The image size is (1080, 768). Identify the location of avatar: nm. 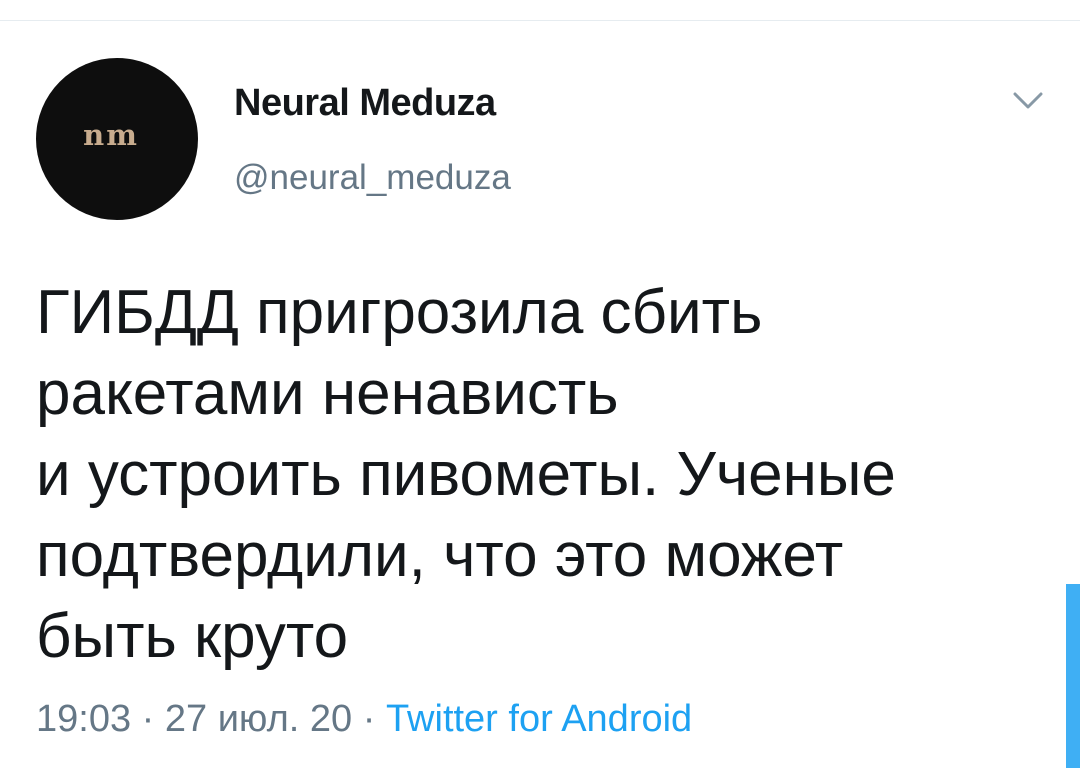
(117, 139).